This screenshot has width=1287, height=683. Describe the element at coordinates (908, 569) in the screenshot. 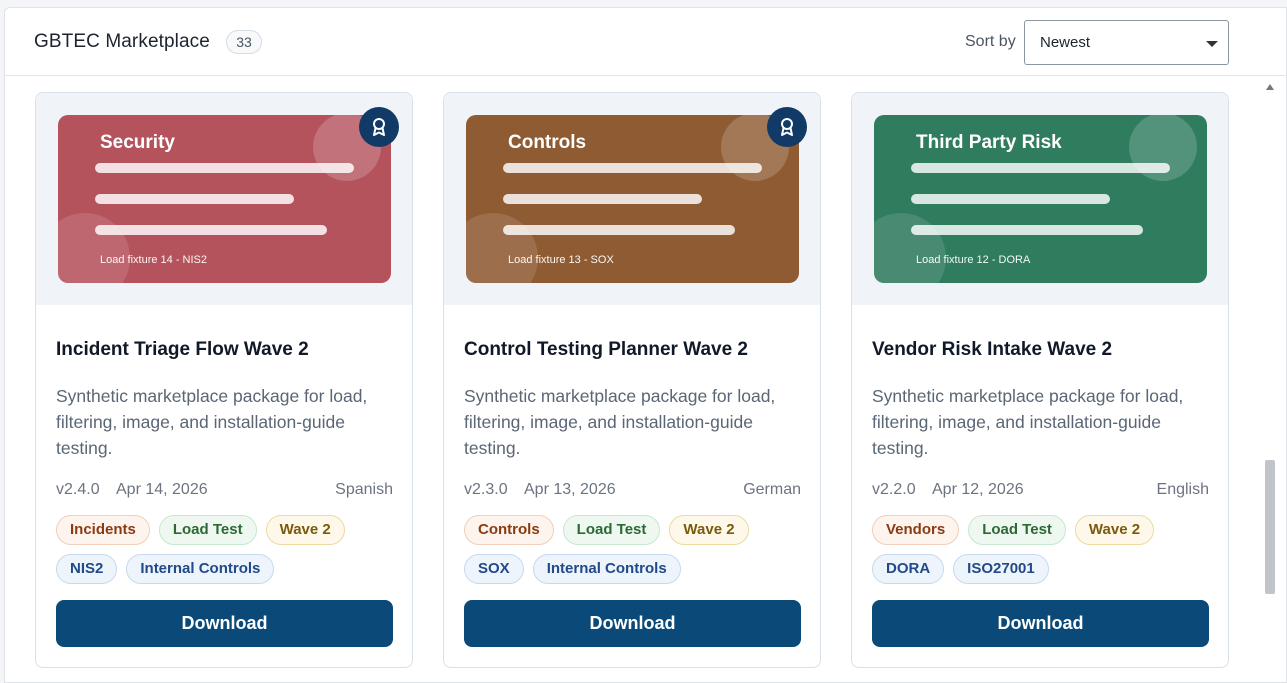

I see `tag-chip: DORA` at that location.